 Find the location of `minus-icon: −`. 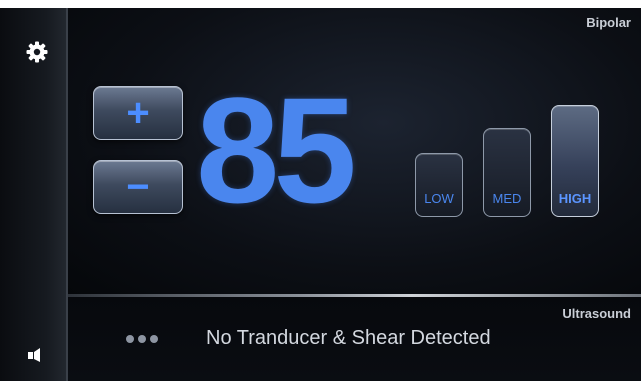

minus-icon: − is located at coordinates (138, 187).